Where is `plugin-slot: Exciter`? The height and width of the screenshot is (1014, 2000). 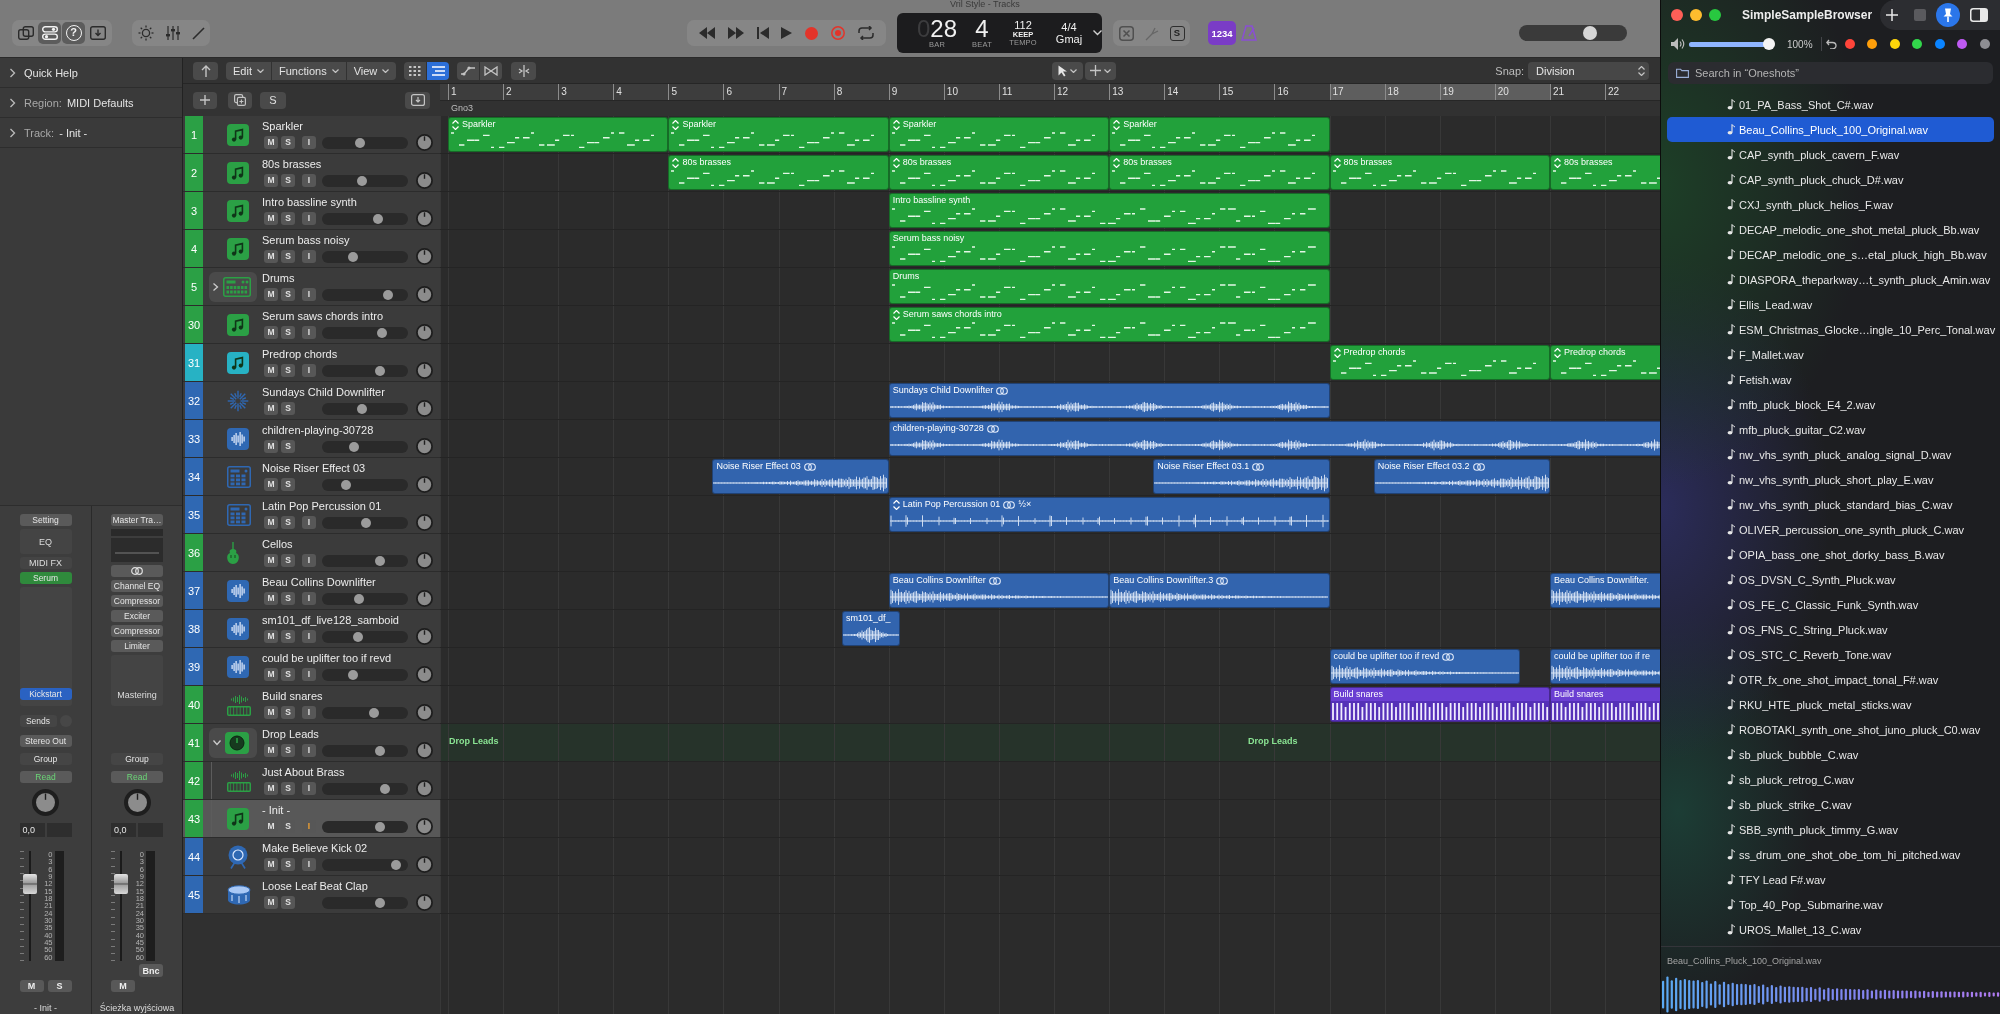 plugin-slot: Exciter is located at coordinates (137, 616).